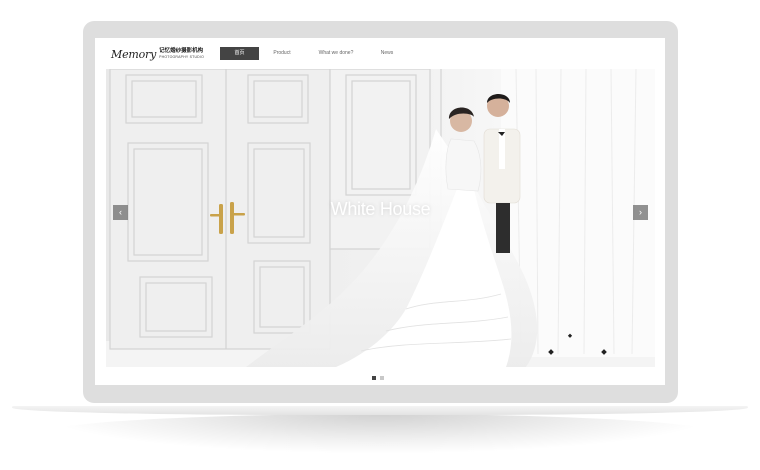 This screenshot has width=760, height=470. I want to click on hero-title: White House, so click(380, 209).